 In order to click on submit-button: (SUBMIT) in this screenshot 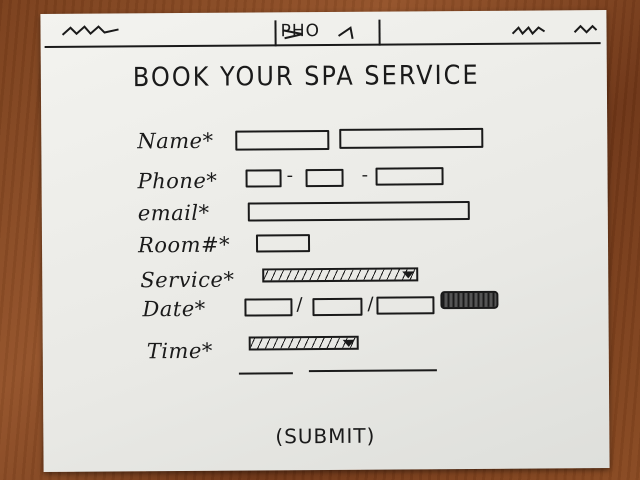, I will do `click(325, 436)`.